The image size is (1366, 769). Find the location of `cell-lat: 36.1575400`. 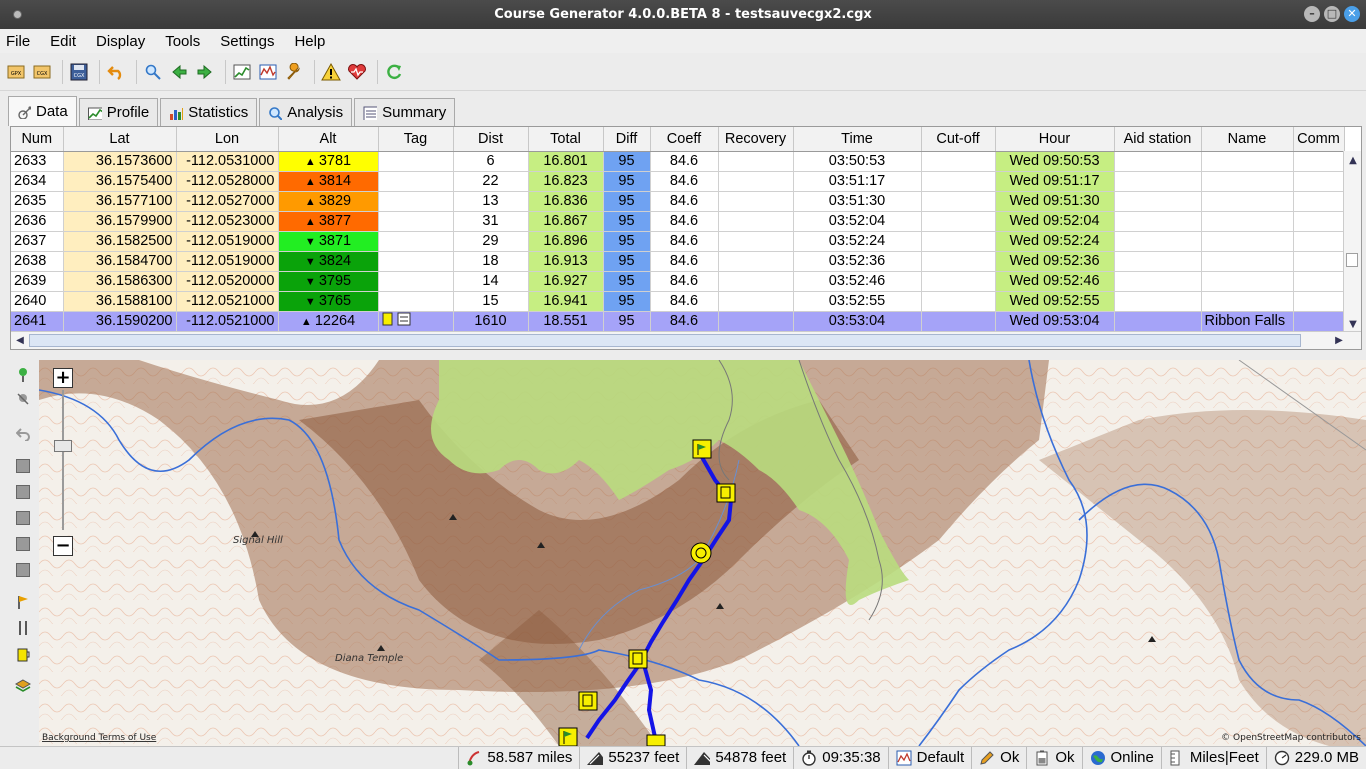

cell-lat: 36.1575400 is located at coordinates (120, 181).